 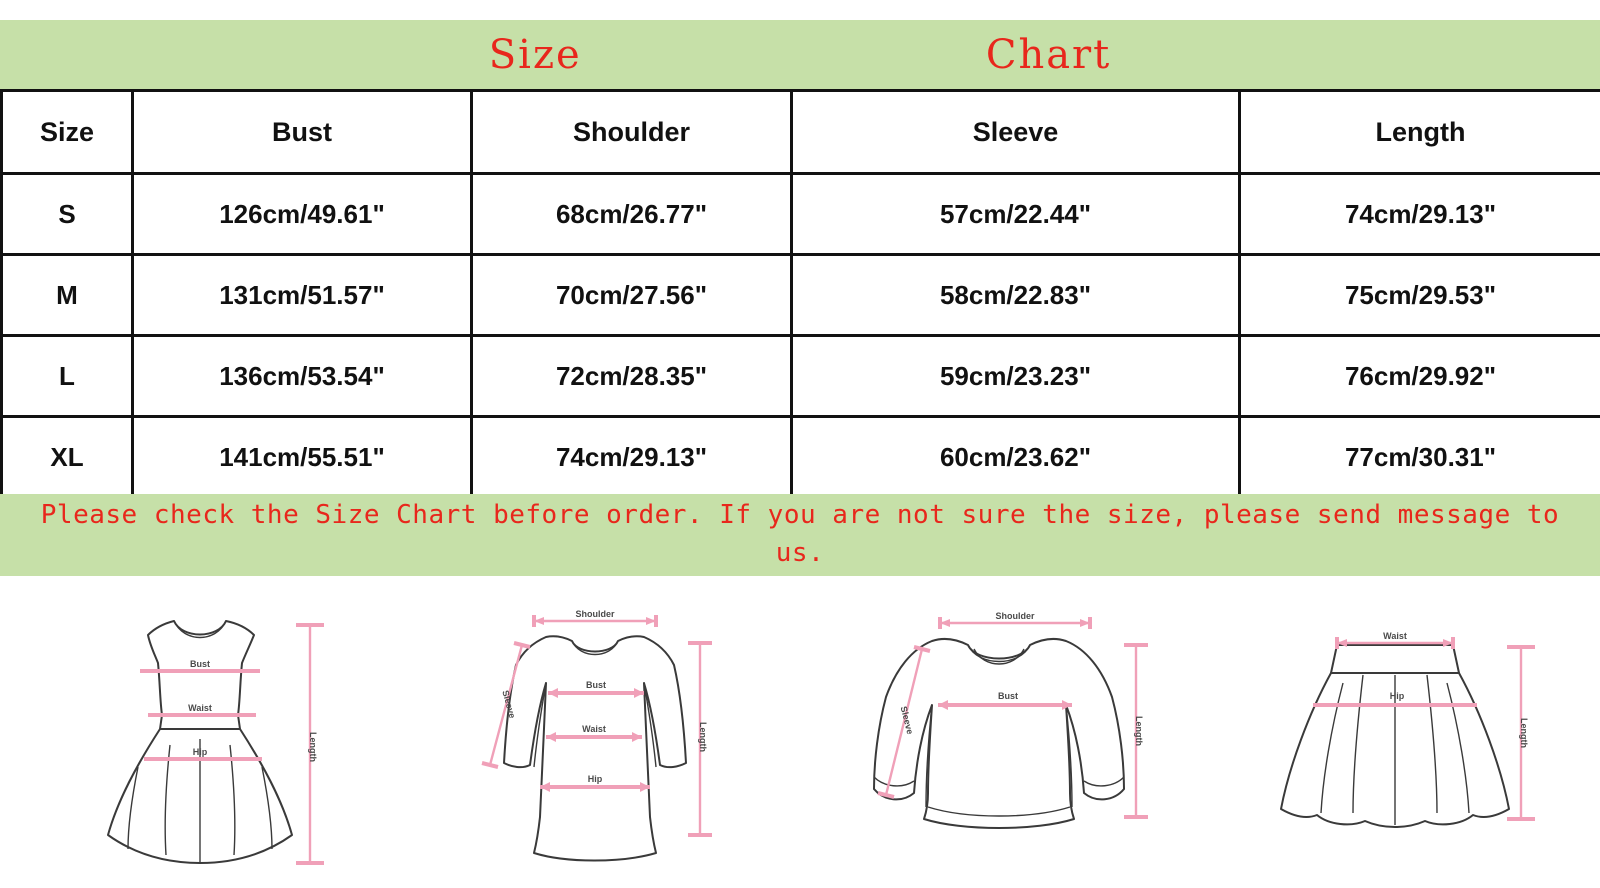 I want to click on table-header-row: Size Bust Shoulder Sleeve Length, so click(x=800, y=132).